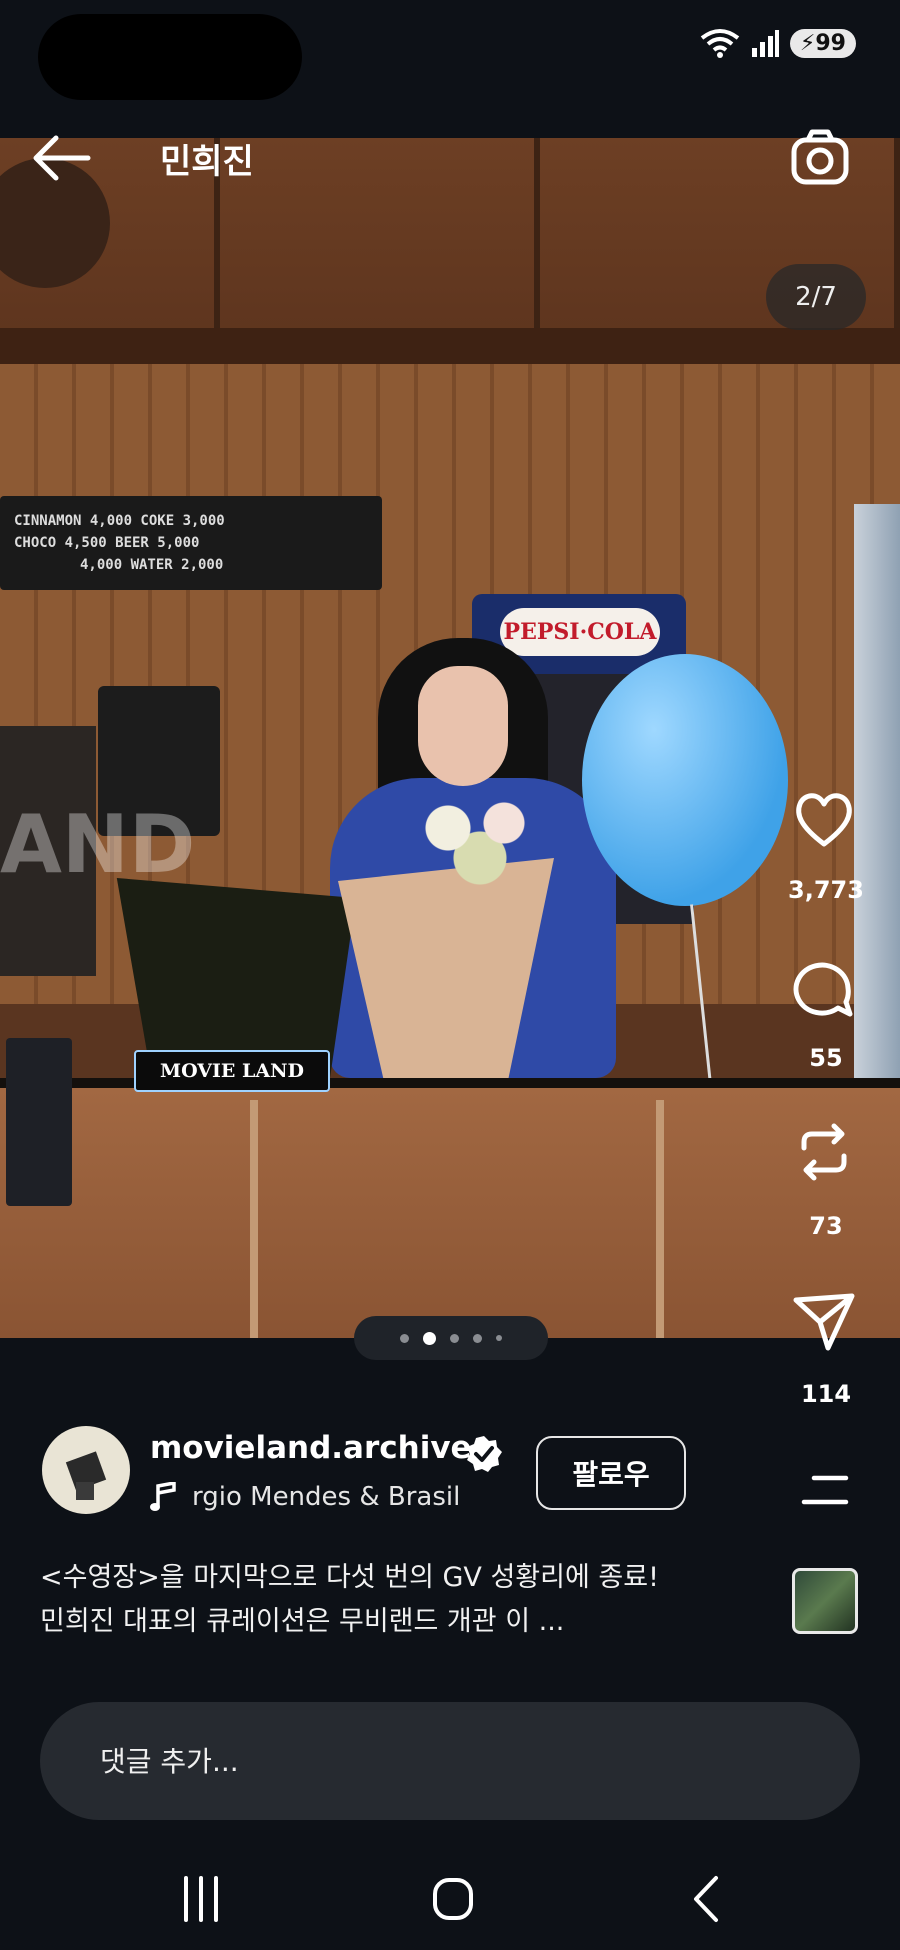  I want to click on redacted-area, so click(170, 57).